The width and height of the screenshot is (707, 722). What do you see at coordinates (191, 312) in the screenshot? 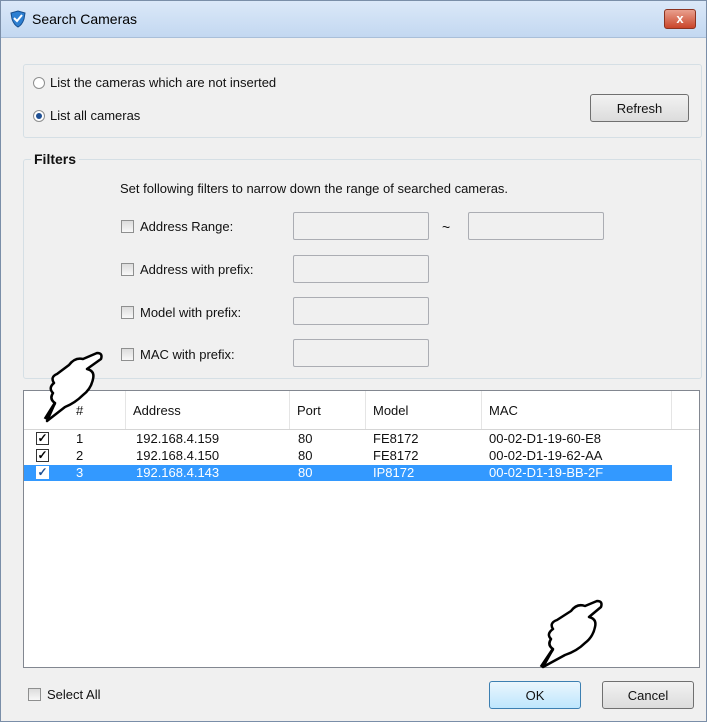
I see `model-prefix-label: Model with prefix:` at bounding box center [191, 312].